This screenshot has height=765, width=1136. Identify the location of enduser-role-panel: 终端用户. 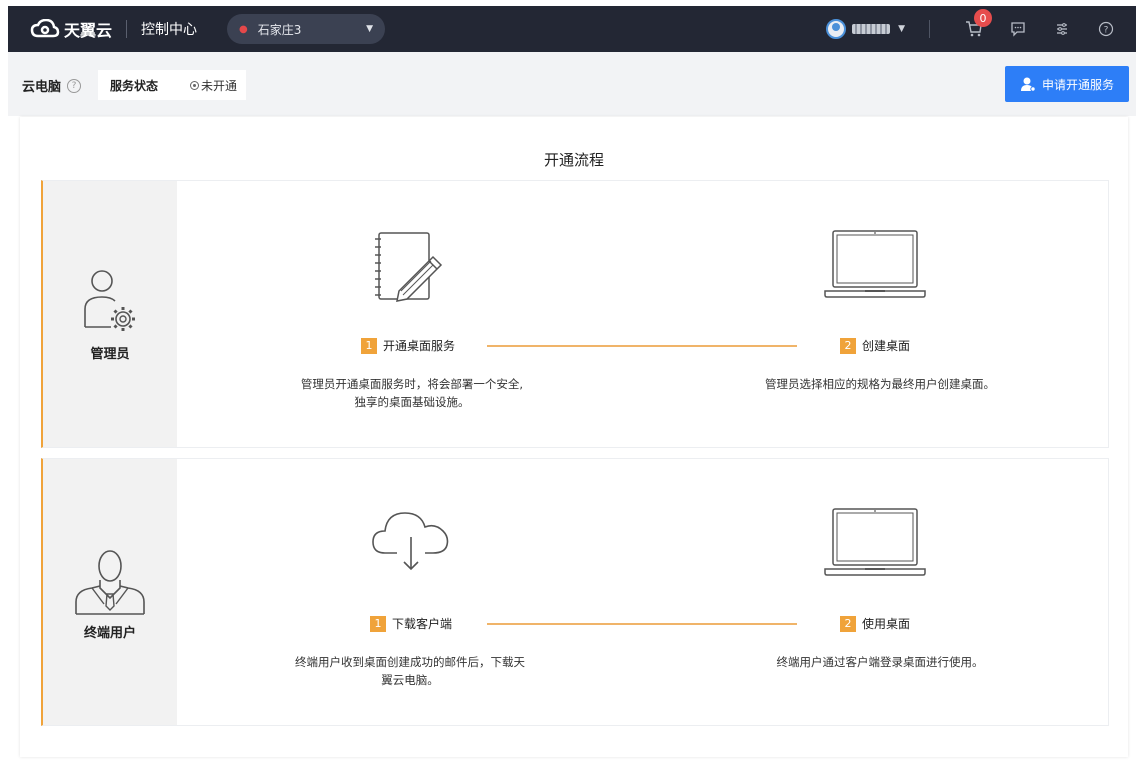
(110, 592).